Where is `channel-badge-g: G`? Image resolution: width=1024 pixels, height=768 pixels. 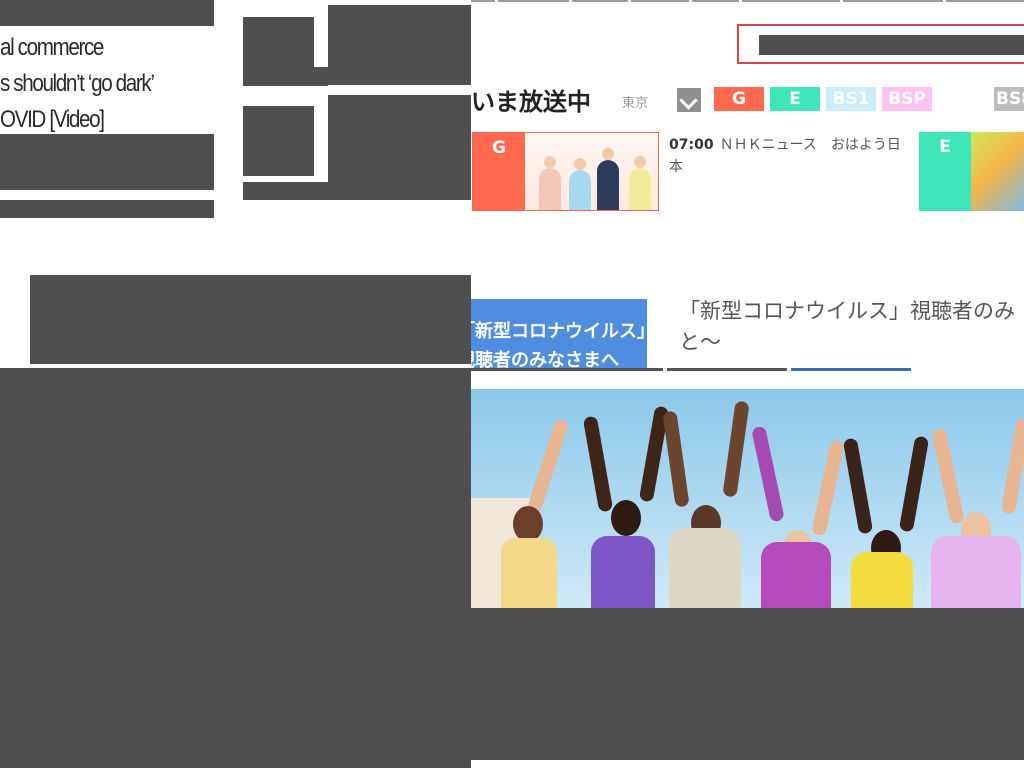
channel-badge-g: G is located at coordinates (499, 171).